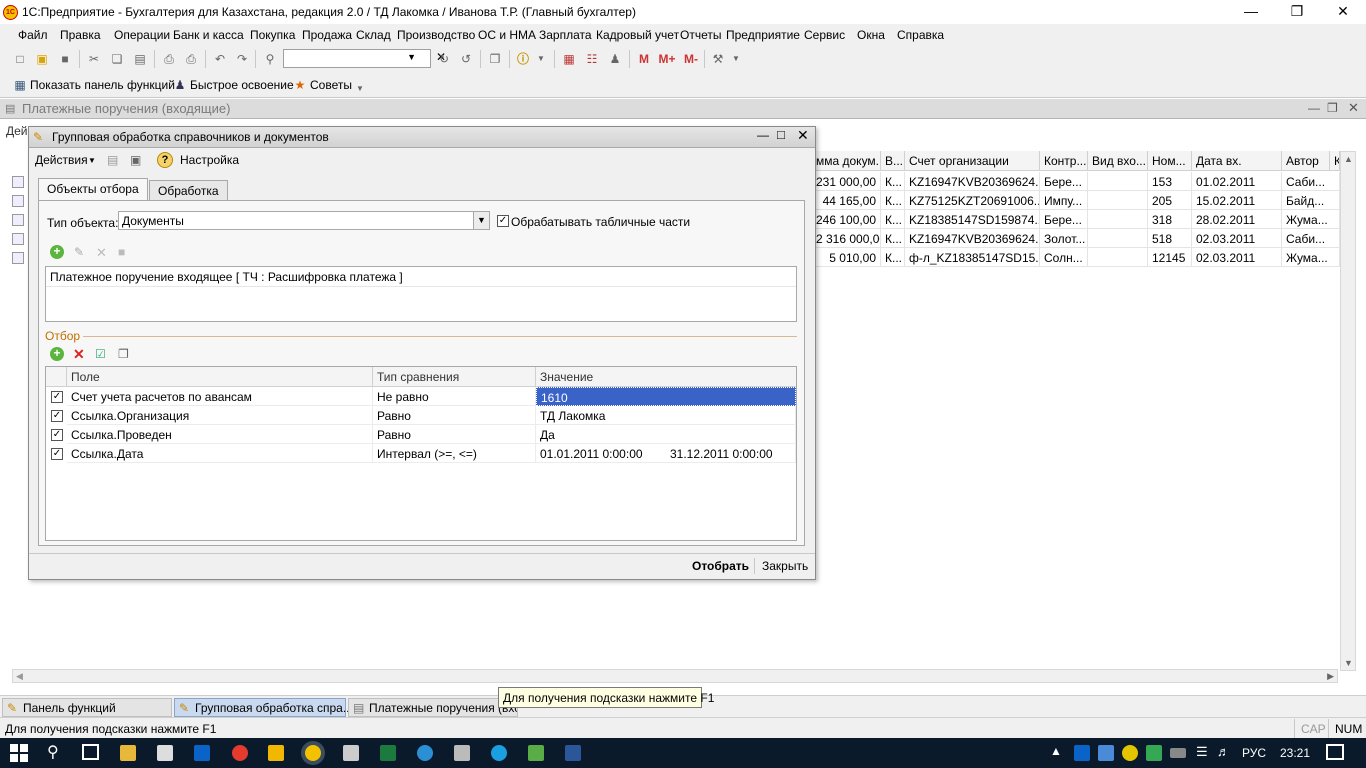 The image size is (1366, 768). I want to click on chrome-icon, so click(240, 753).